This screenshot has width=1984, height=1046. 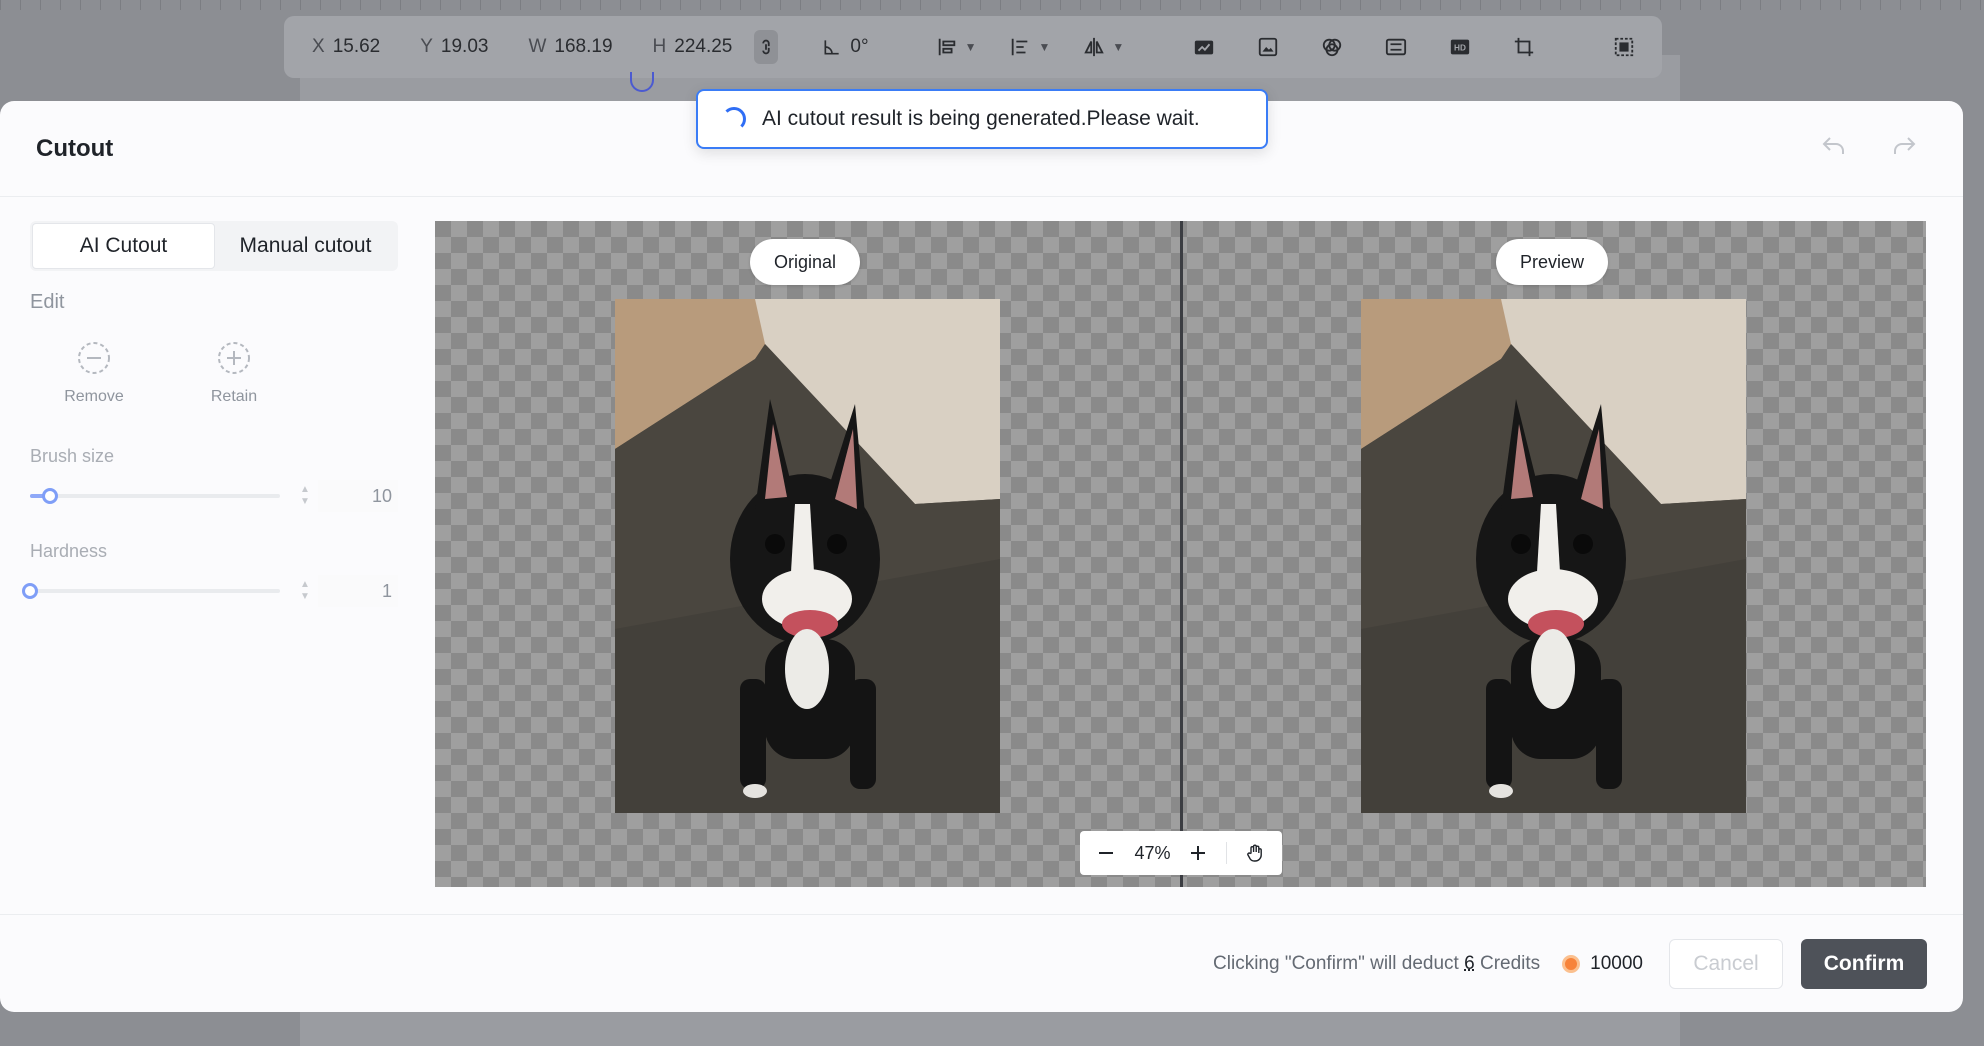 I want to click on y-label: Y, so click(x=426, y=46).